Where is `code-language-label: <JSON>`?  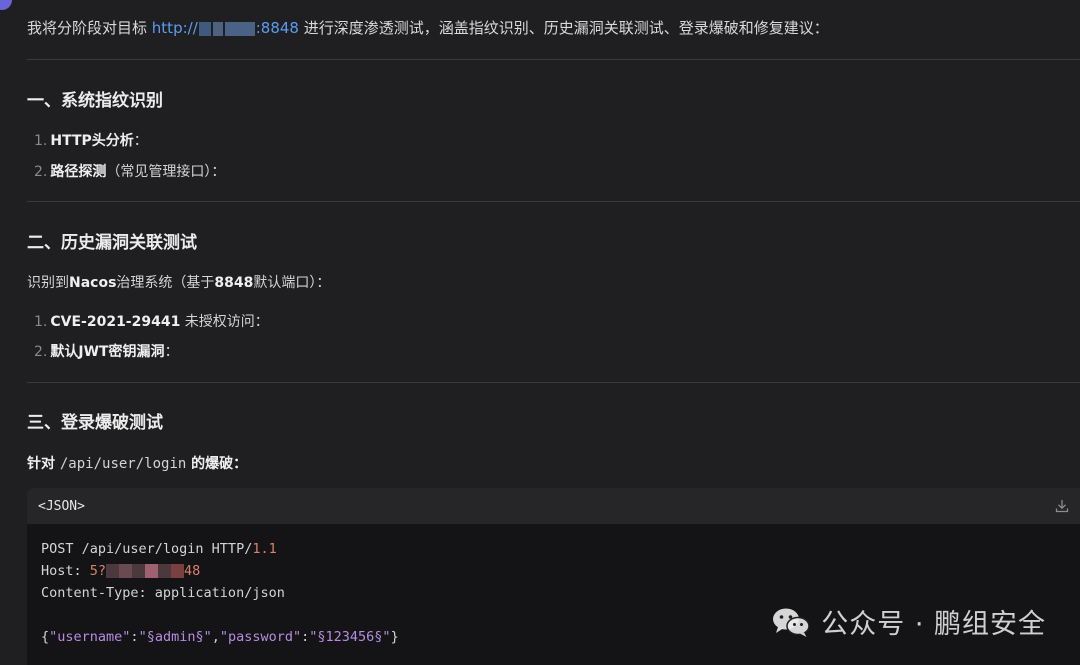 code-language-label: <JSON> is located at coordinates (61, 506).